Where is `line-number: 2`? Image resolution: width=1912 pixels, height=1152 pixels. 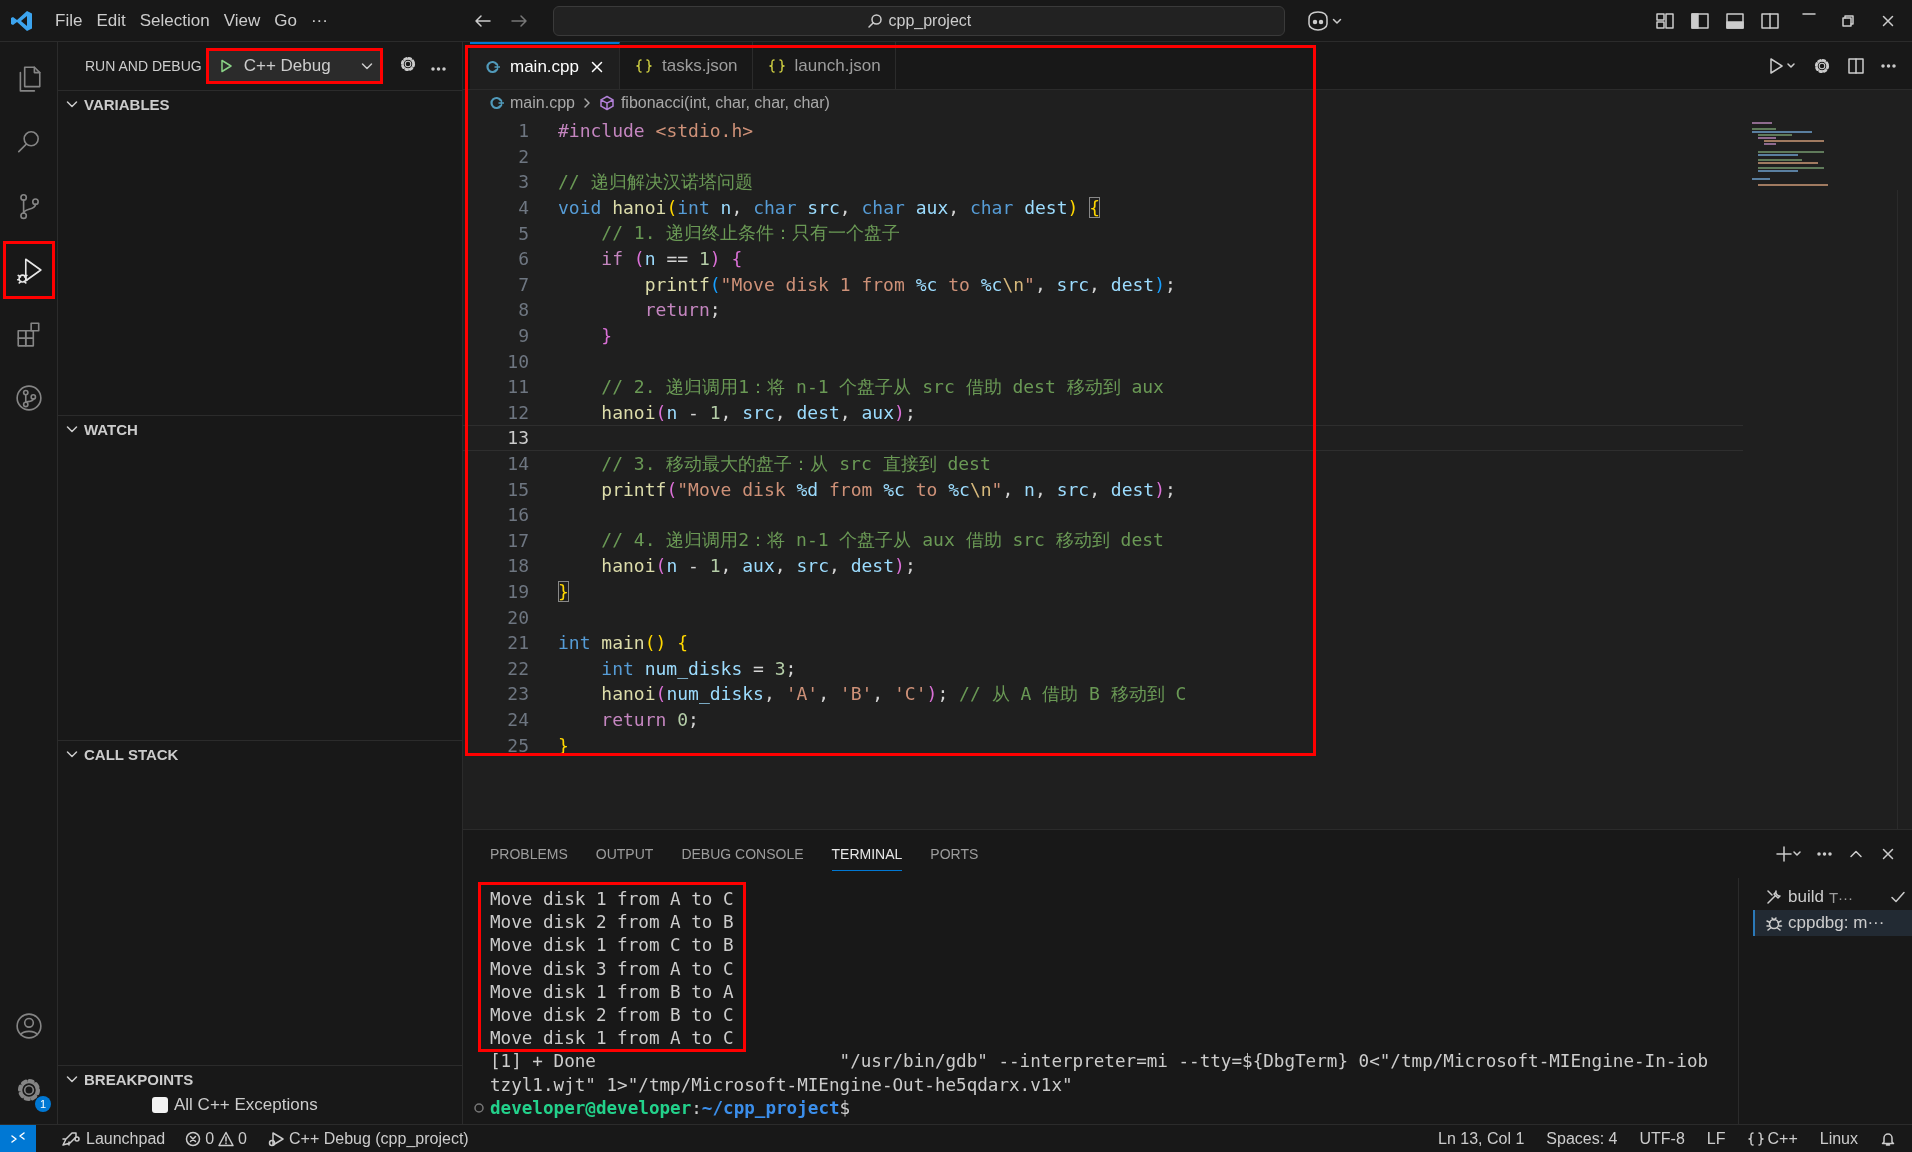 line-number: 2 is located at coordinates (523, 156).